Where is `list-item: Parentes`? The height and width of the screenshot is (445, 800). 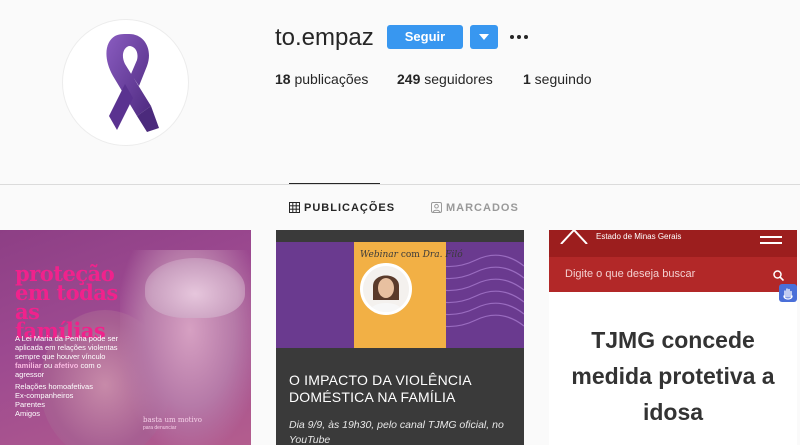 list-item: Parentes is located at coordinates (30, 404).